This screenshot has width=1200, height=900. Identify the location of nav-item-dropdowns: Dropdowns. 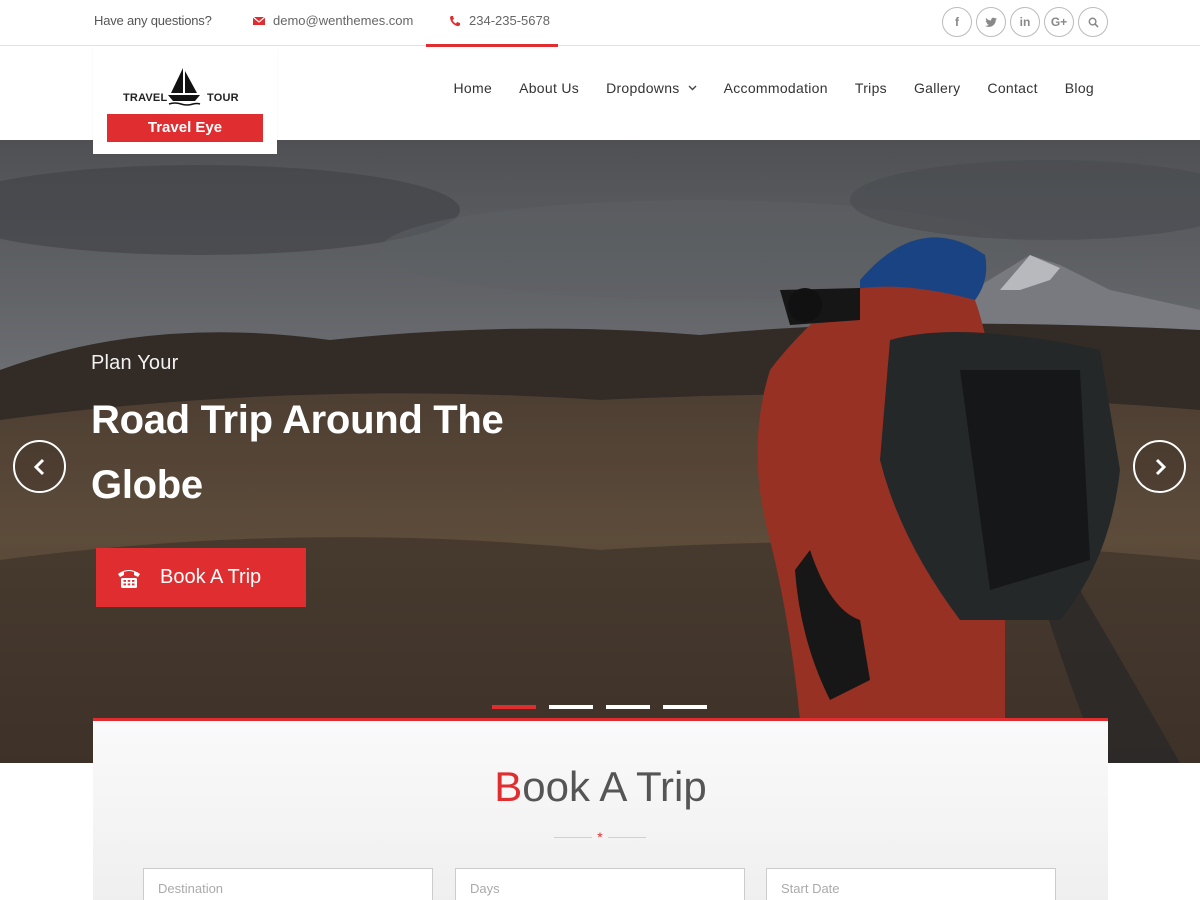
(651, 88).